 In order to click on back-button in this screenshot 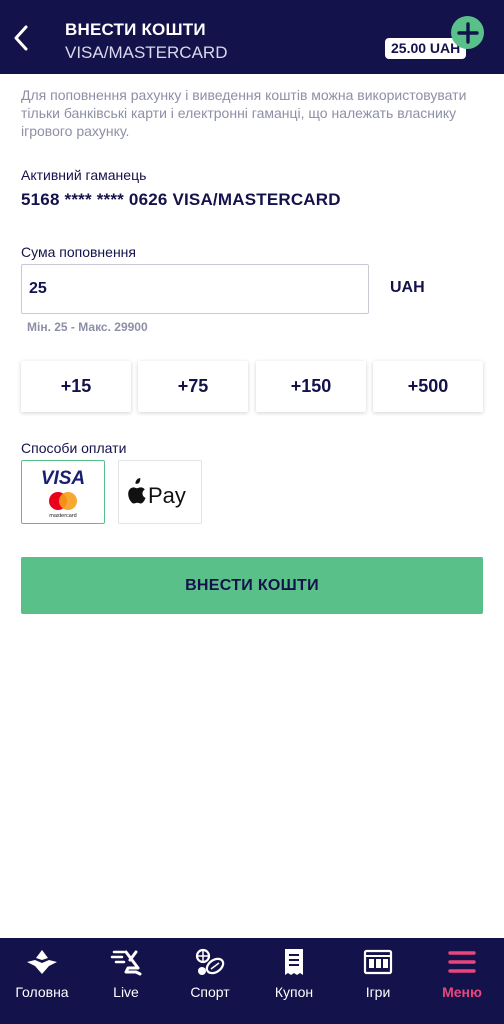, I will do `click(21, 38)`.